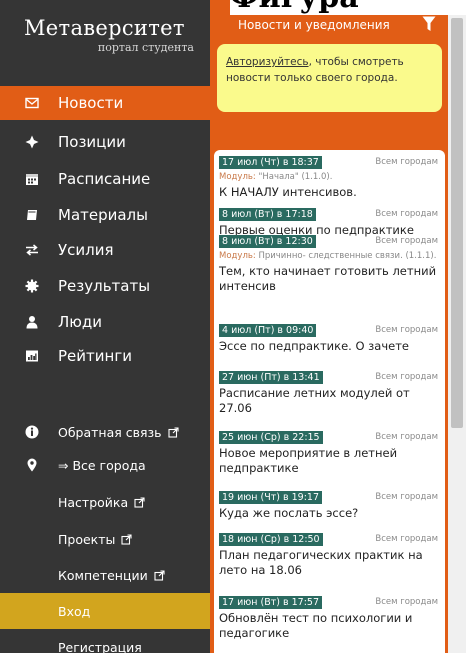 The width and height of the screenshot is (466, 653). What do you see at coordinates (105, 611) in the screenshot?
I see `nav-item-login: Вход` at bounding box center [105, 611].